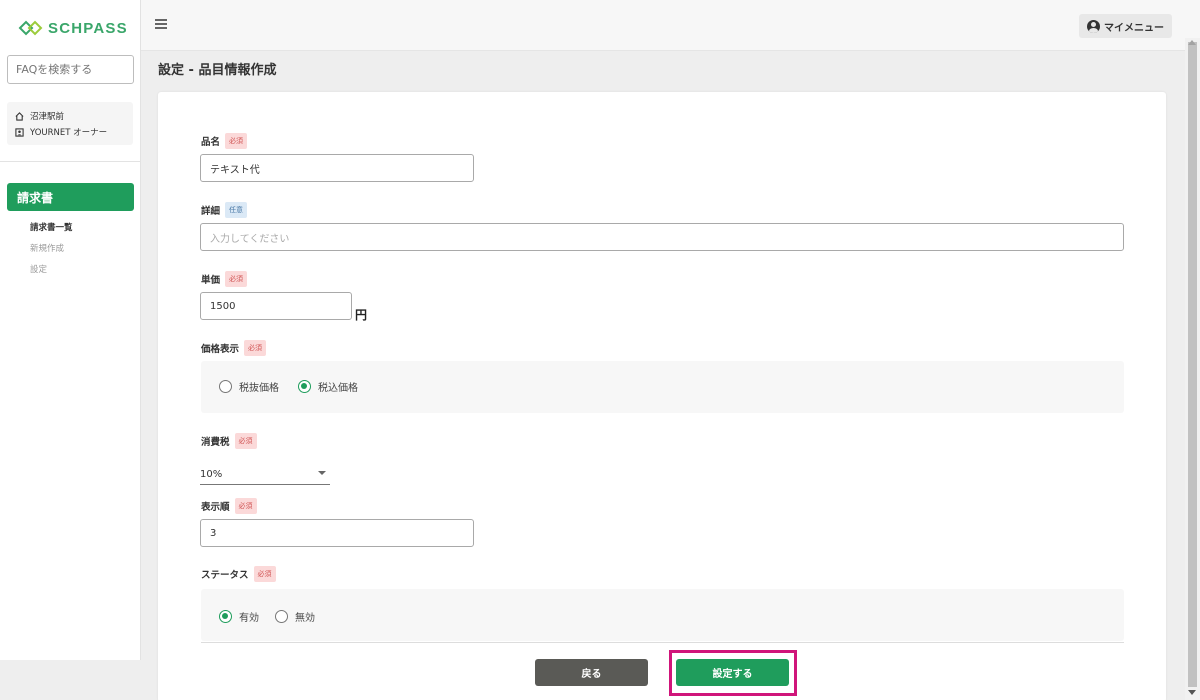 The height and width of the screenshot is (700, 1200). Describe the element at coordinates (236, 210) in the screenshot. I see `optional-badge: 任意` at that location.